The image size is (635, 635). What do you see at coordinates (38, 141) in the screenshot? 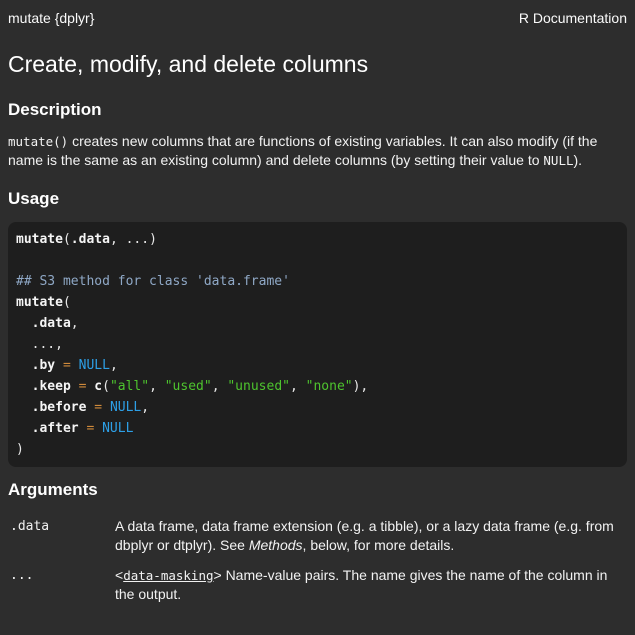
I see `text-token: mutate()` at bounding box center [38, 141].